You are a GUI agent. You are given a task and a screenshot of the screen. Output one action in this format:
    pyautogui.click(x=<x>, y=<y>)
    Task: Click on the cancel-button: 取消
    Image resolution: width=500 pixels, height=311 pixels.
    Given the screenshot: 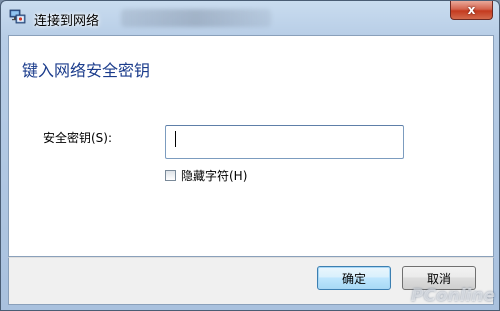 What is the action you would take?
    pyautogui.click(x=439, y=278)
    